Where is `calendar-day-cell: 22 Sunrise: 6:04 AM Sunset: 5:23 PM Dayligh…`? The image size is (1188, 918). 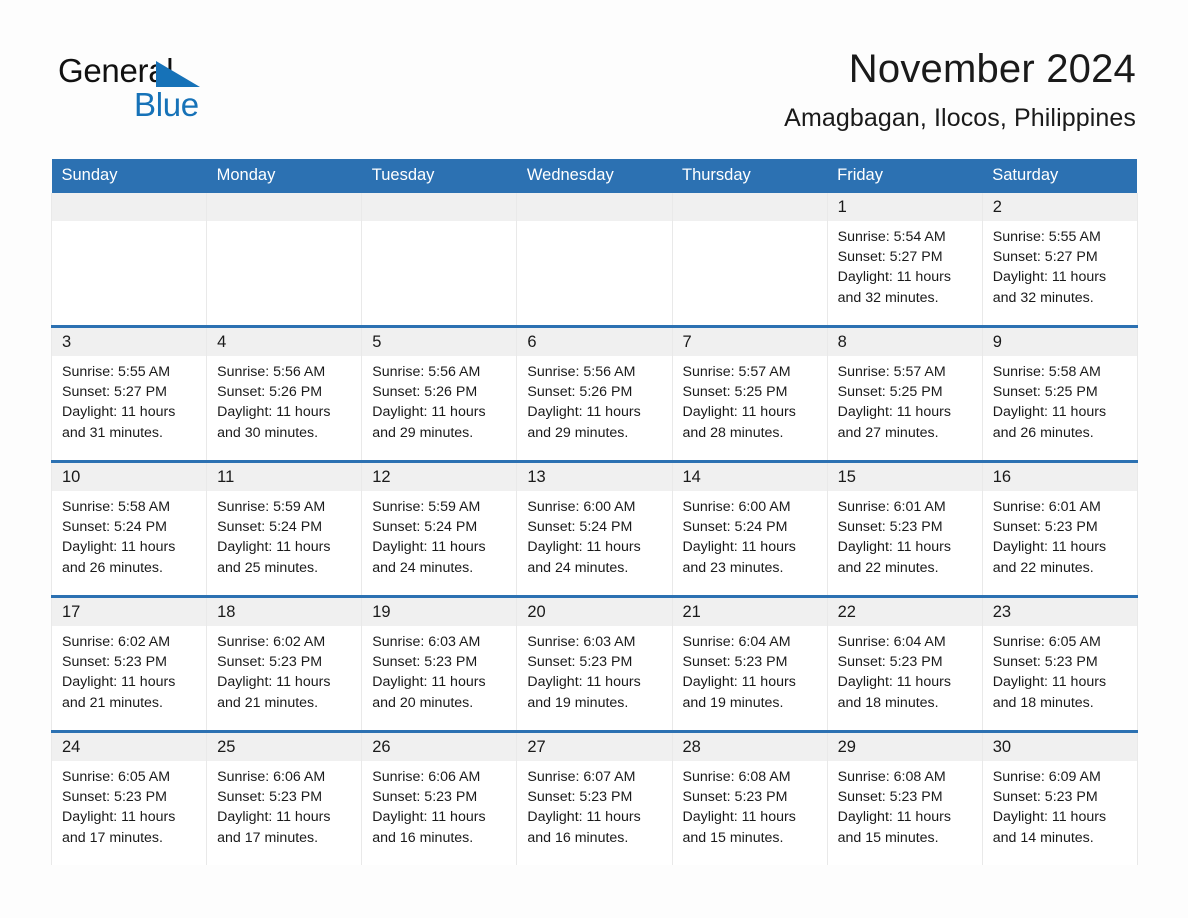 calendar-day-cell: 22 Sunrise: 6:04 AM Sunset: 5:23 PM Dayligh… is located at coordinates (904, 663).